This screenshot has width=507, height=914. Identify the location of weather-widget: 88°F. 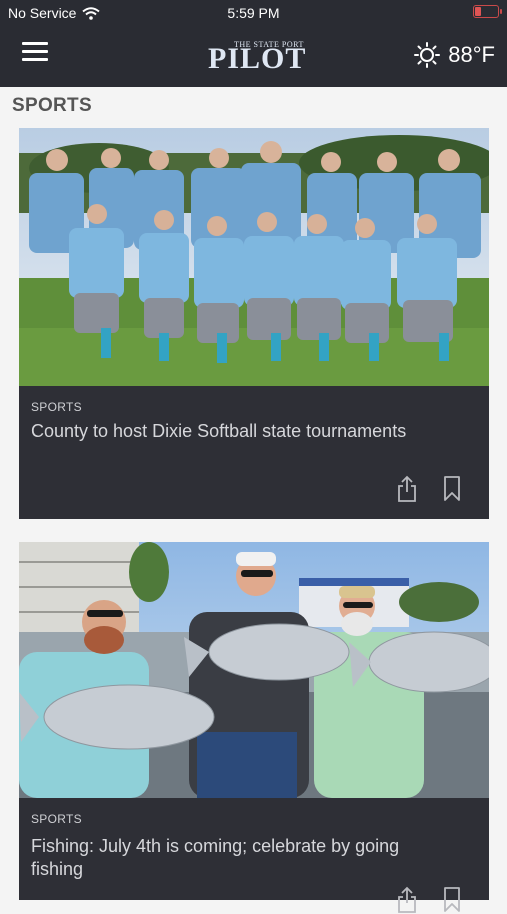
(454, 55).